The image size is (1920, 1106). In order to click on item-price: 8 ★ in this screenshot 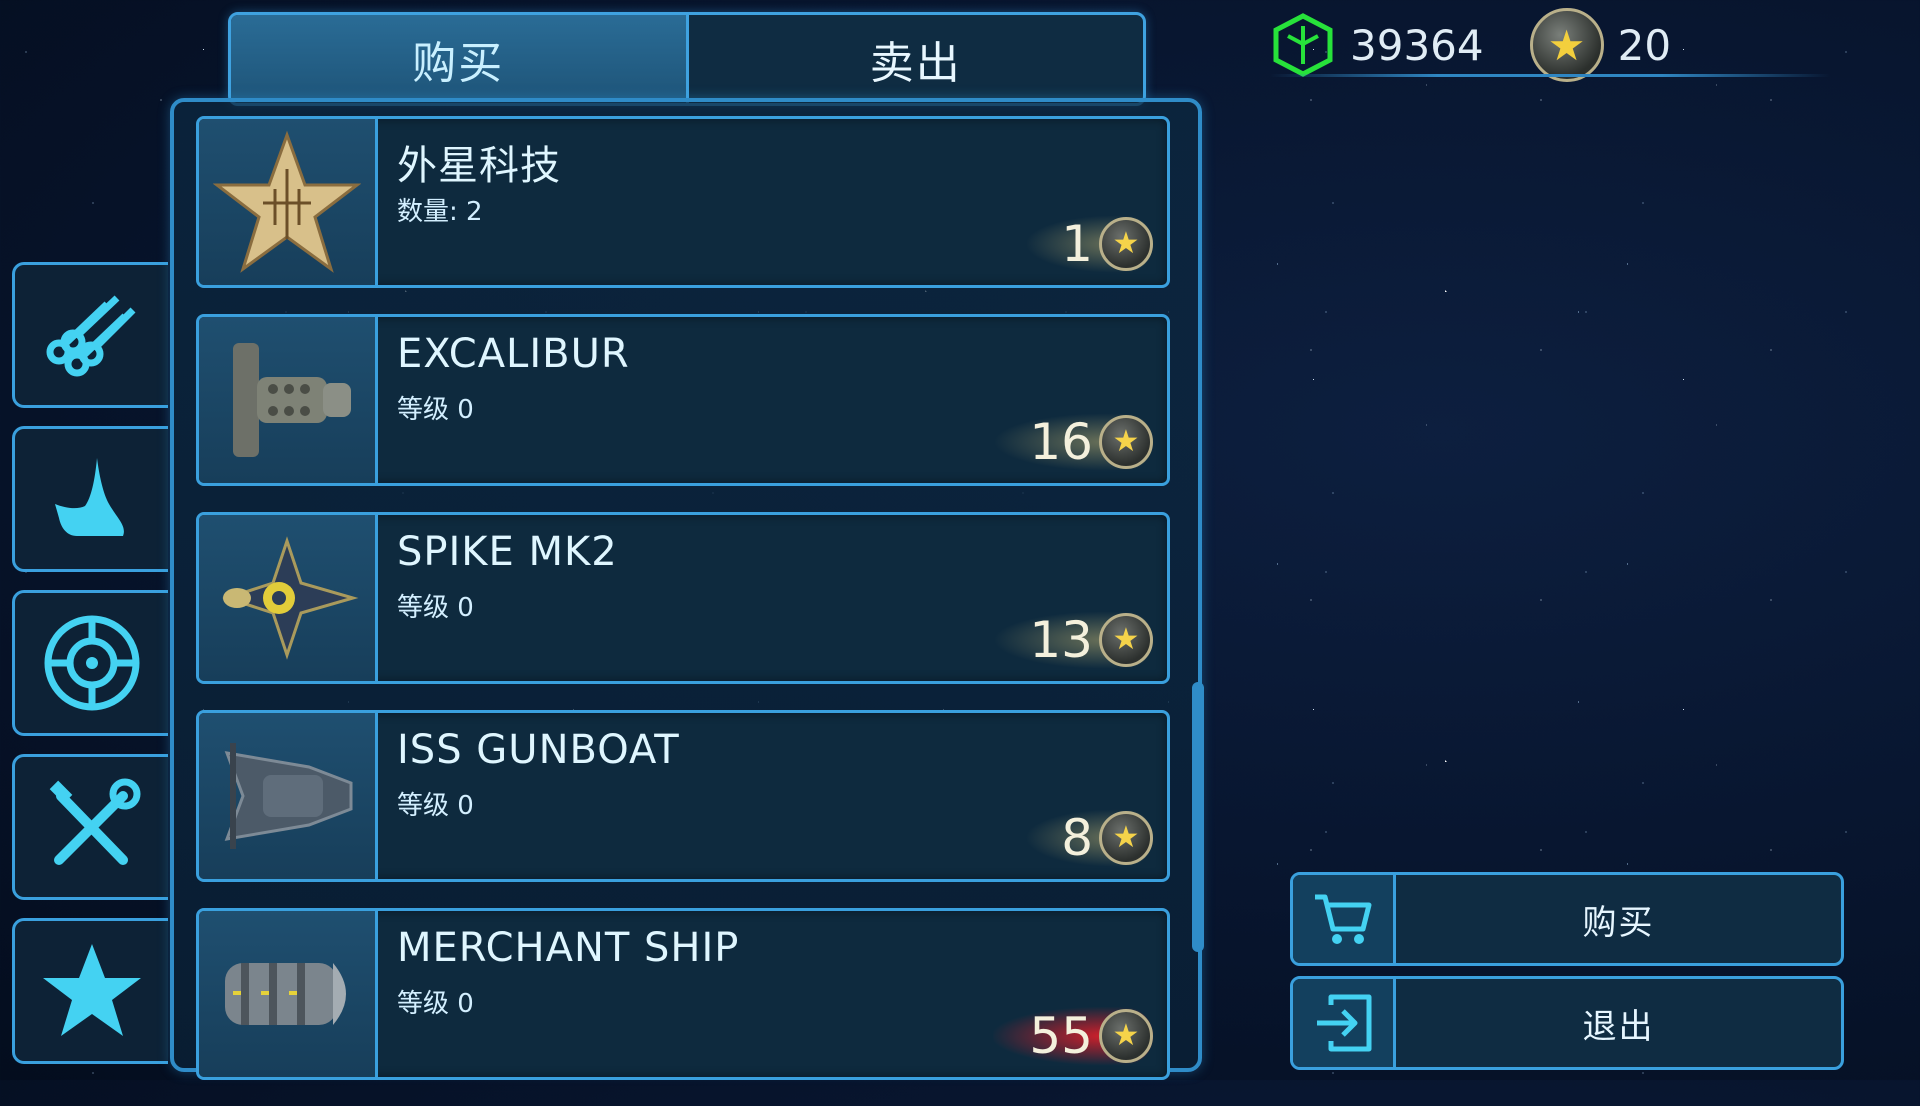, I will do `click(1089, 838)`.